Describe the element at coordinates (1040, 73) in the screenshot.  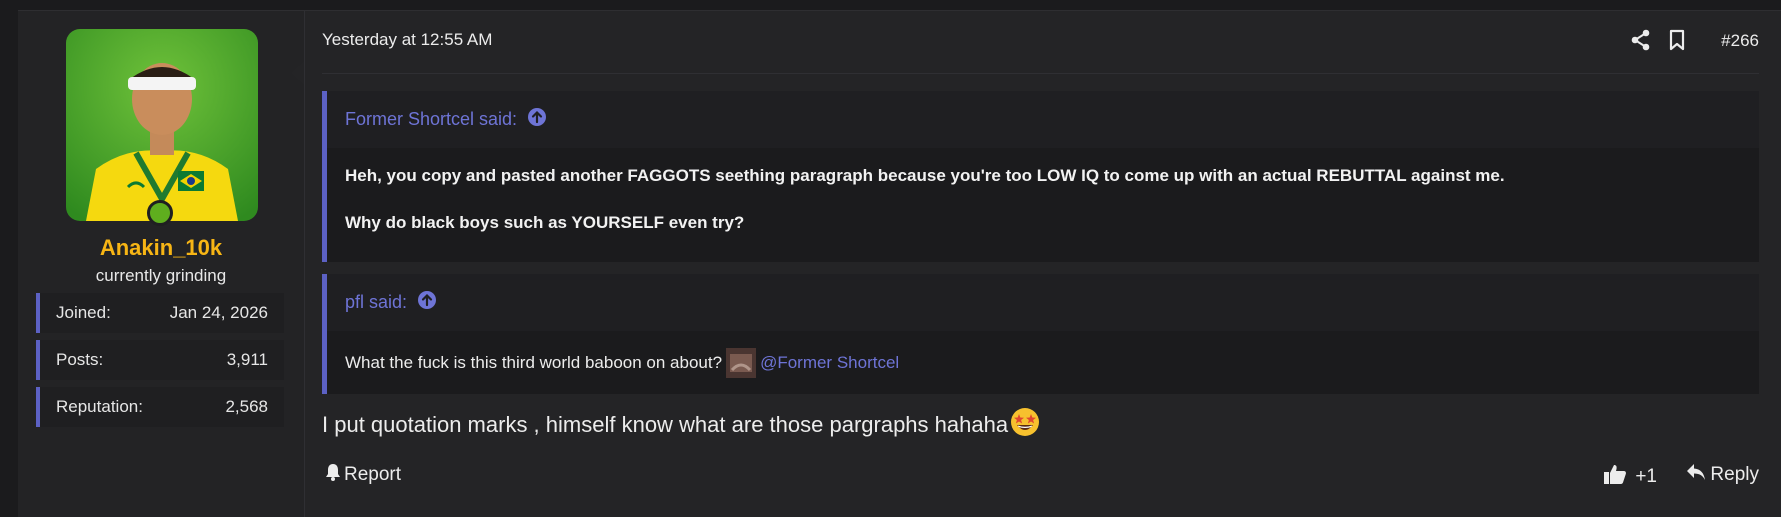
I see `header-divider` at that location.